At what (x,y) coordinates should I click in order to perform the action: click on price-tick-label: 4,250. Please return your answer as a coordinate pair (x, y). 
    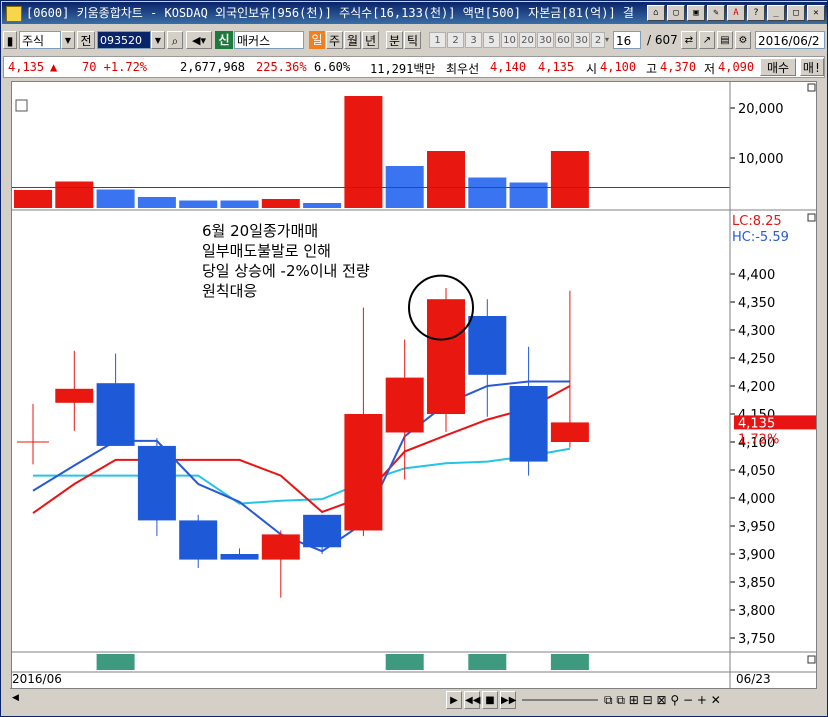
    Looking at the image, I should click on (756, 359).